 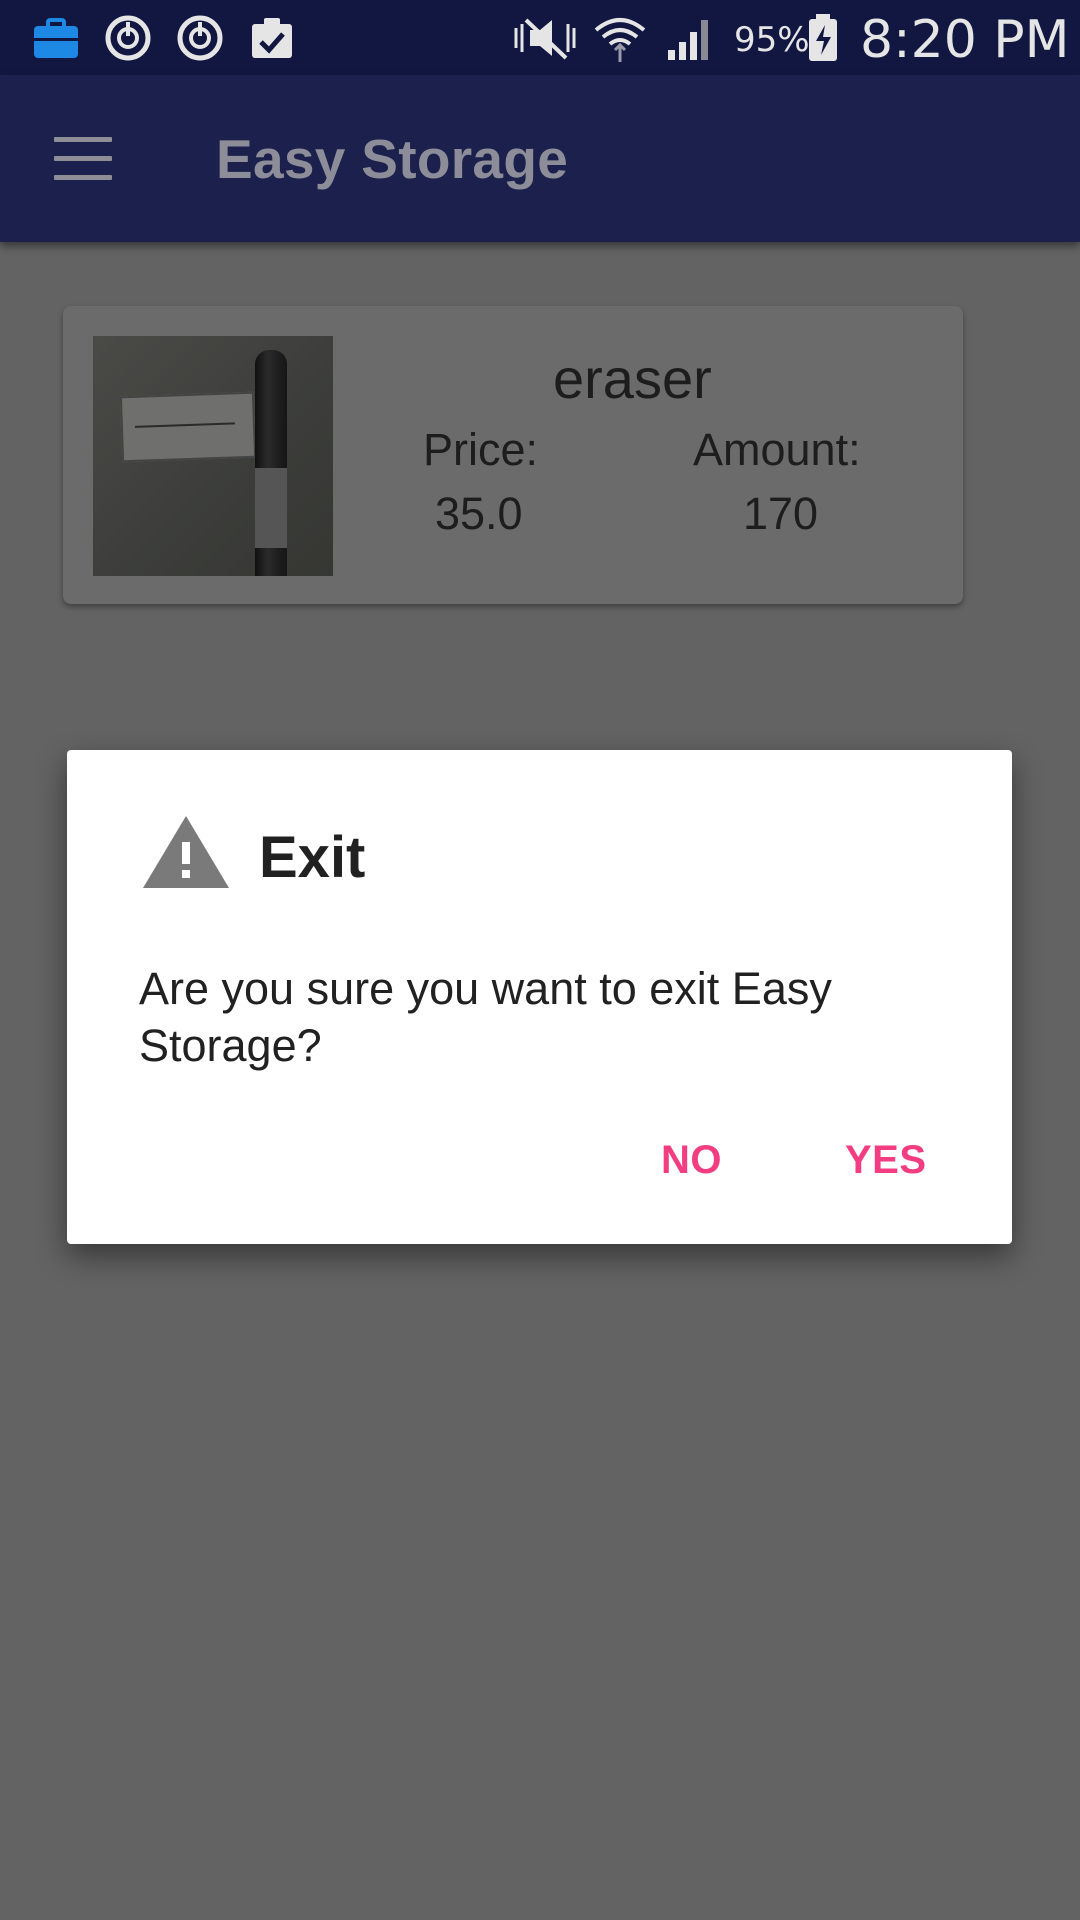 What do you see at coordinates (886, 1160) in the screenshot?
I see `yes-button: YES` at bounding box center [886, 1160].